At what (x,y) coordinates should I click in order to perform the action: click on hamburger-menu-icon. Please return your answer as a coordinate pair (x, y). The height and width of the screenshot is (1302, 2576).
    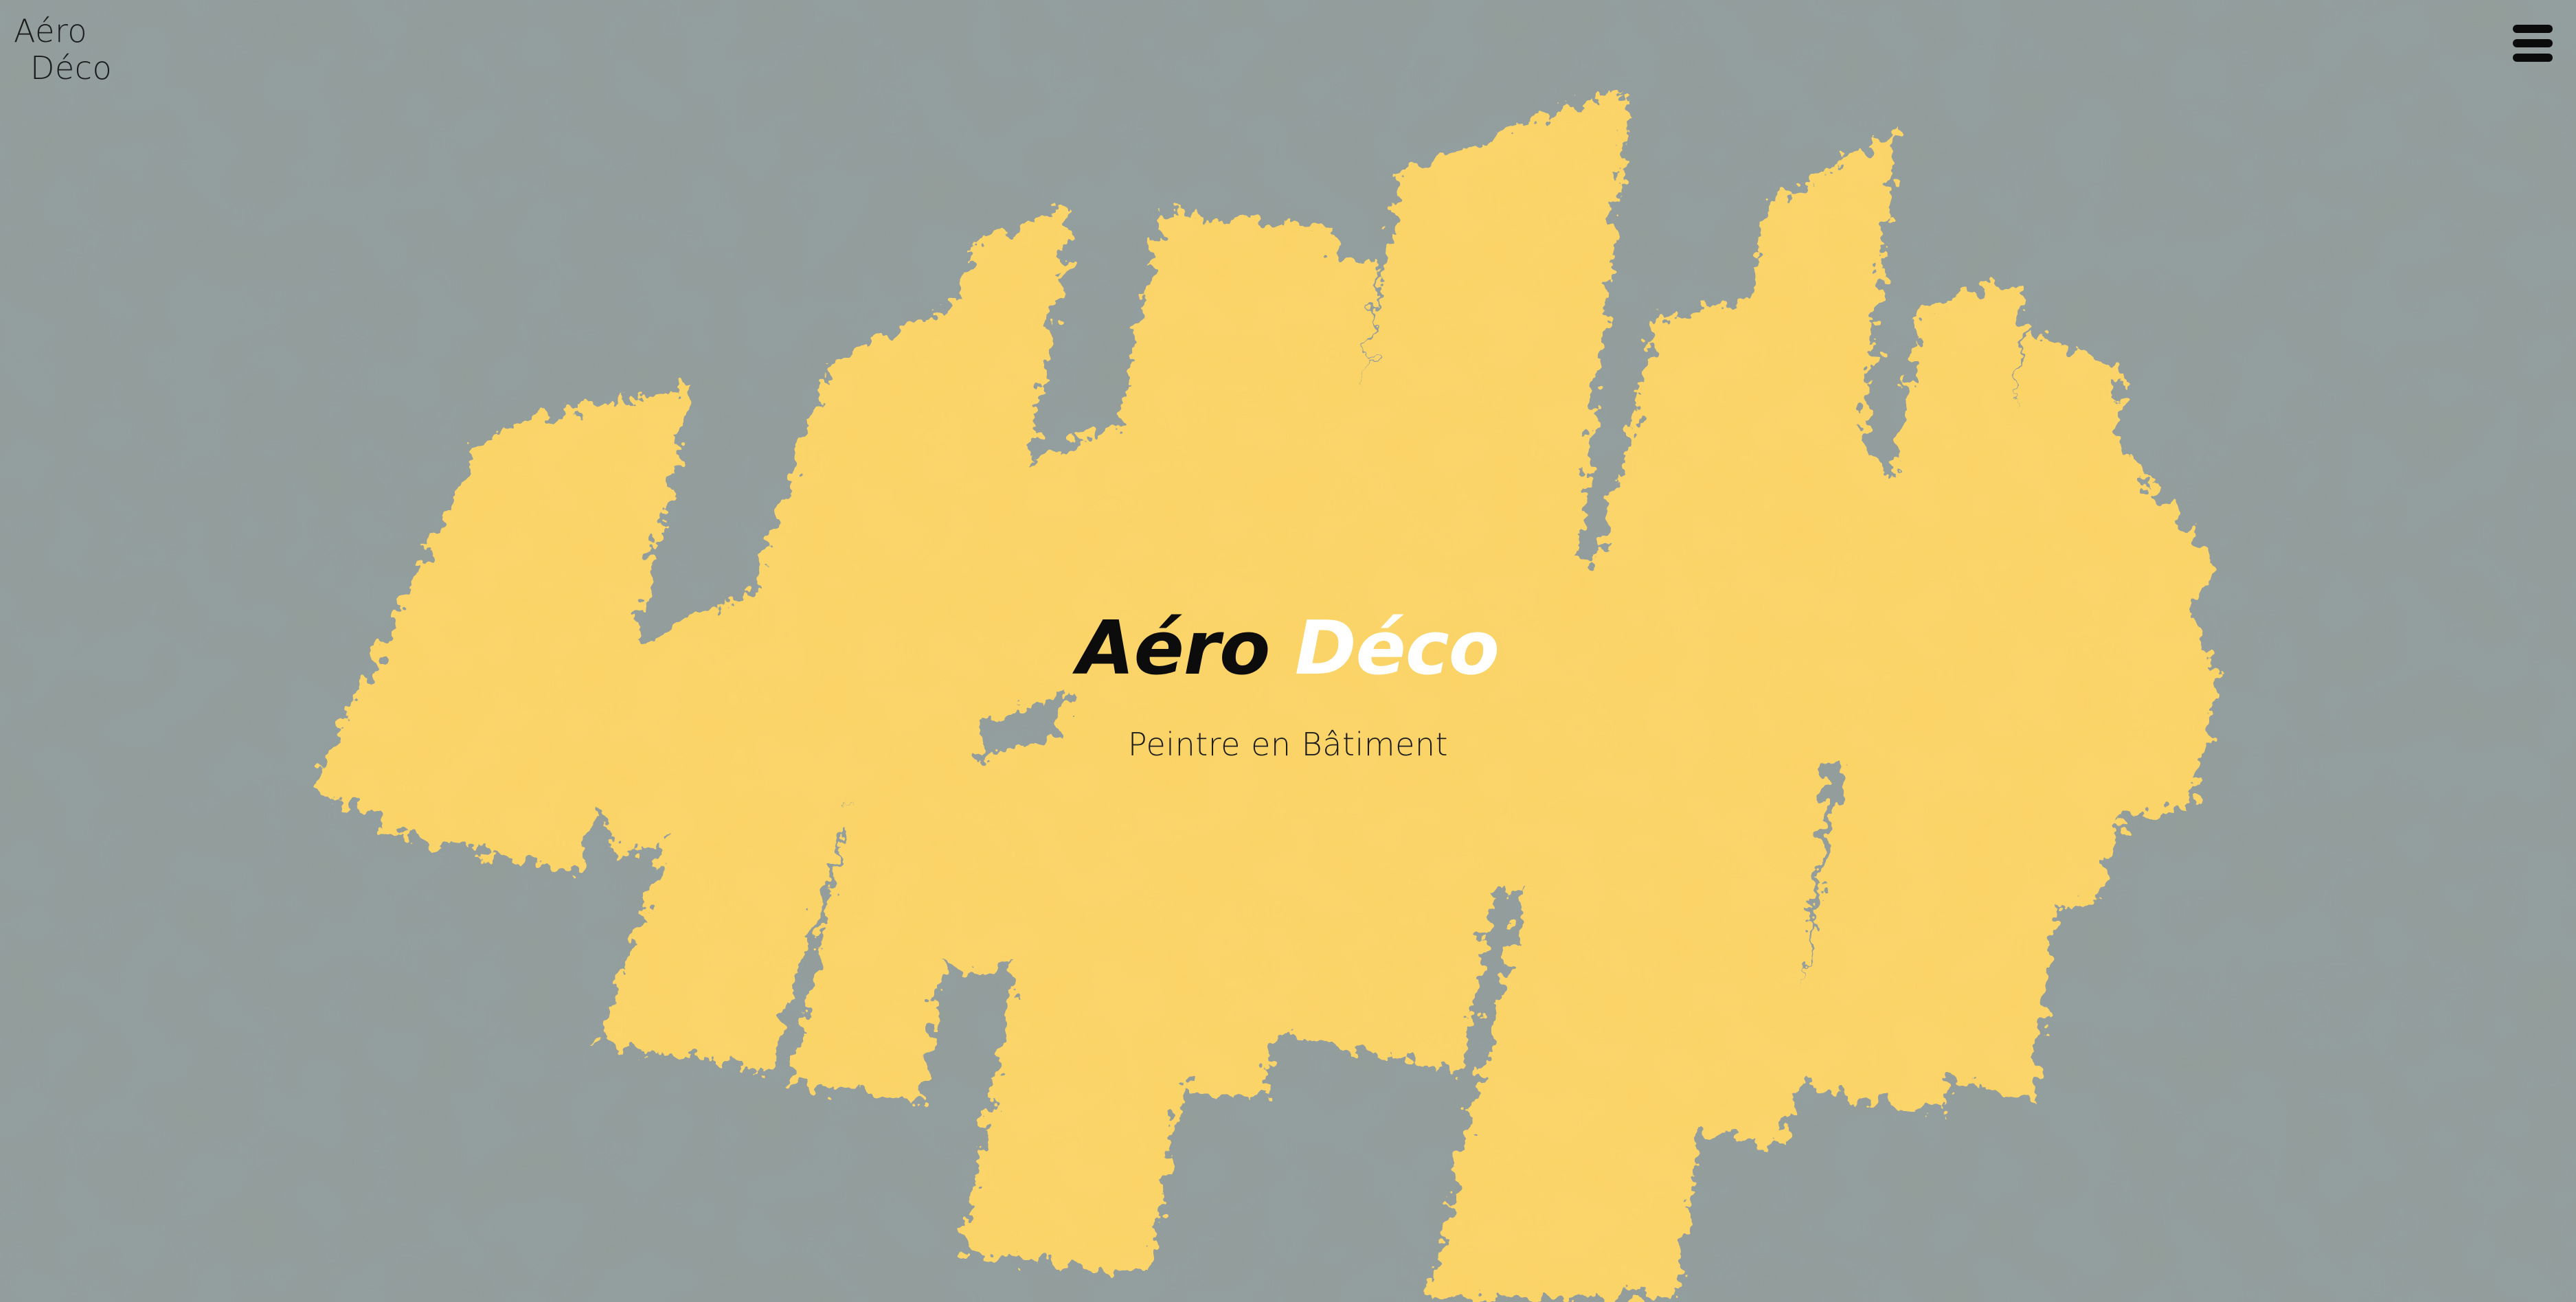
    Looking at the image, I should click on (2533, 43).